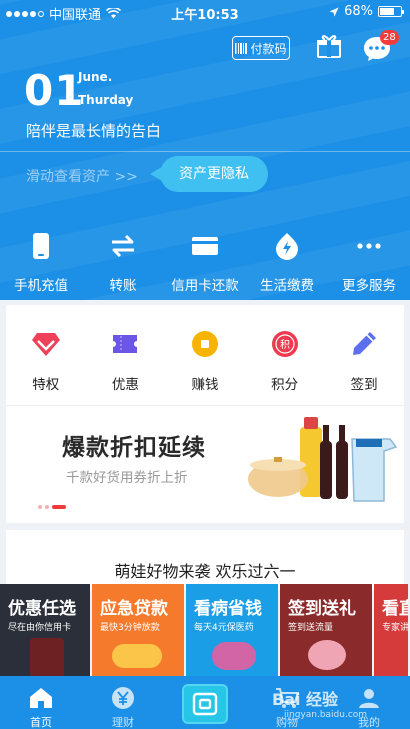  I want to click on promo-tile-title: 签到送礼, so click(322, 609).